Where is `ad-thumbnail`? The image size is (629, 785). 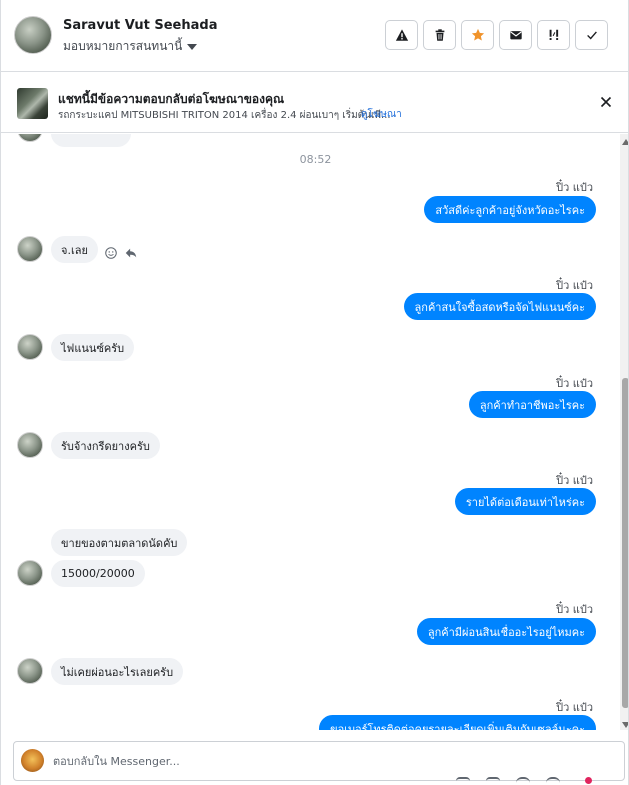 ad-thumbnail is located at coordinates (32, 103).